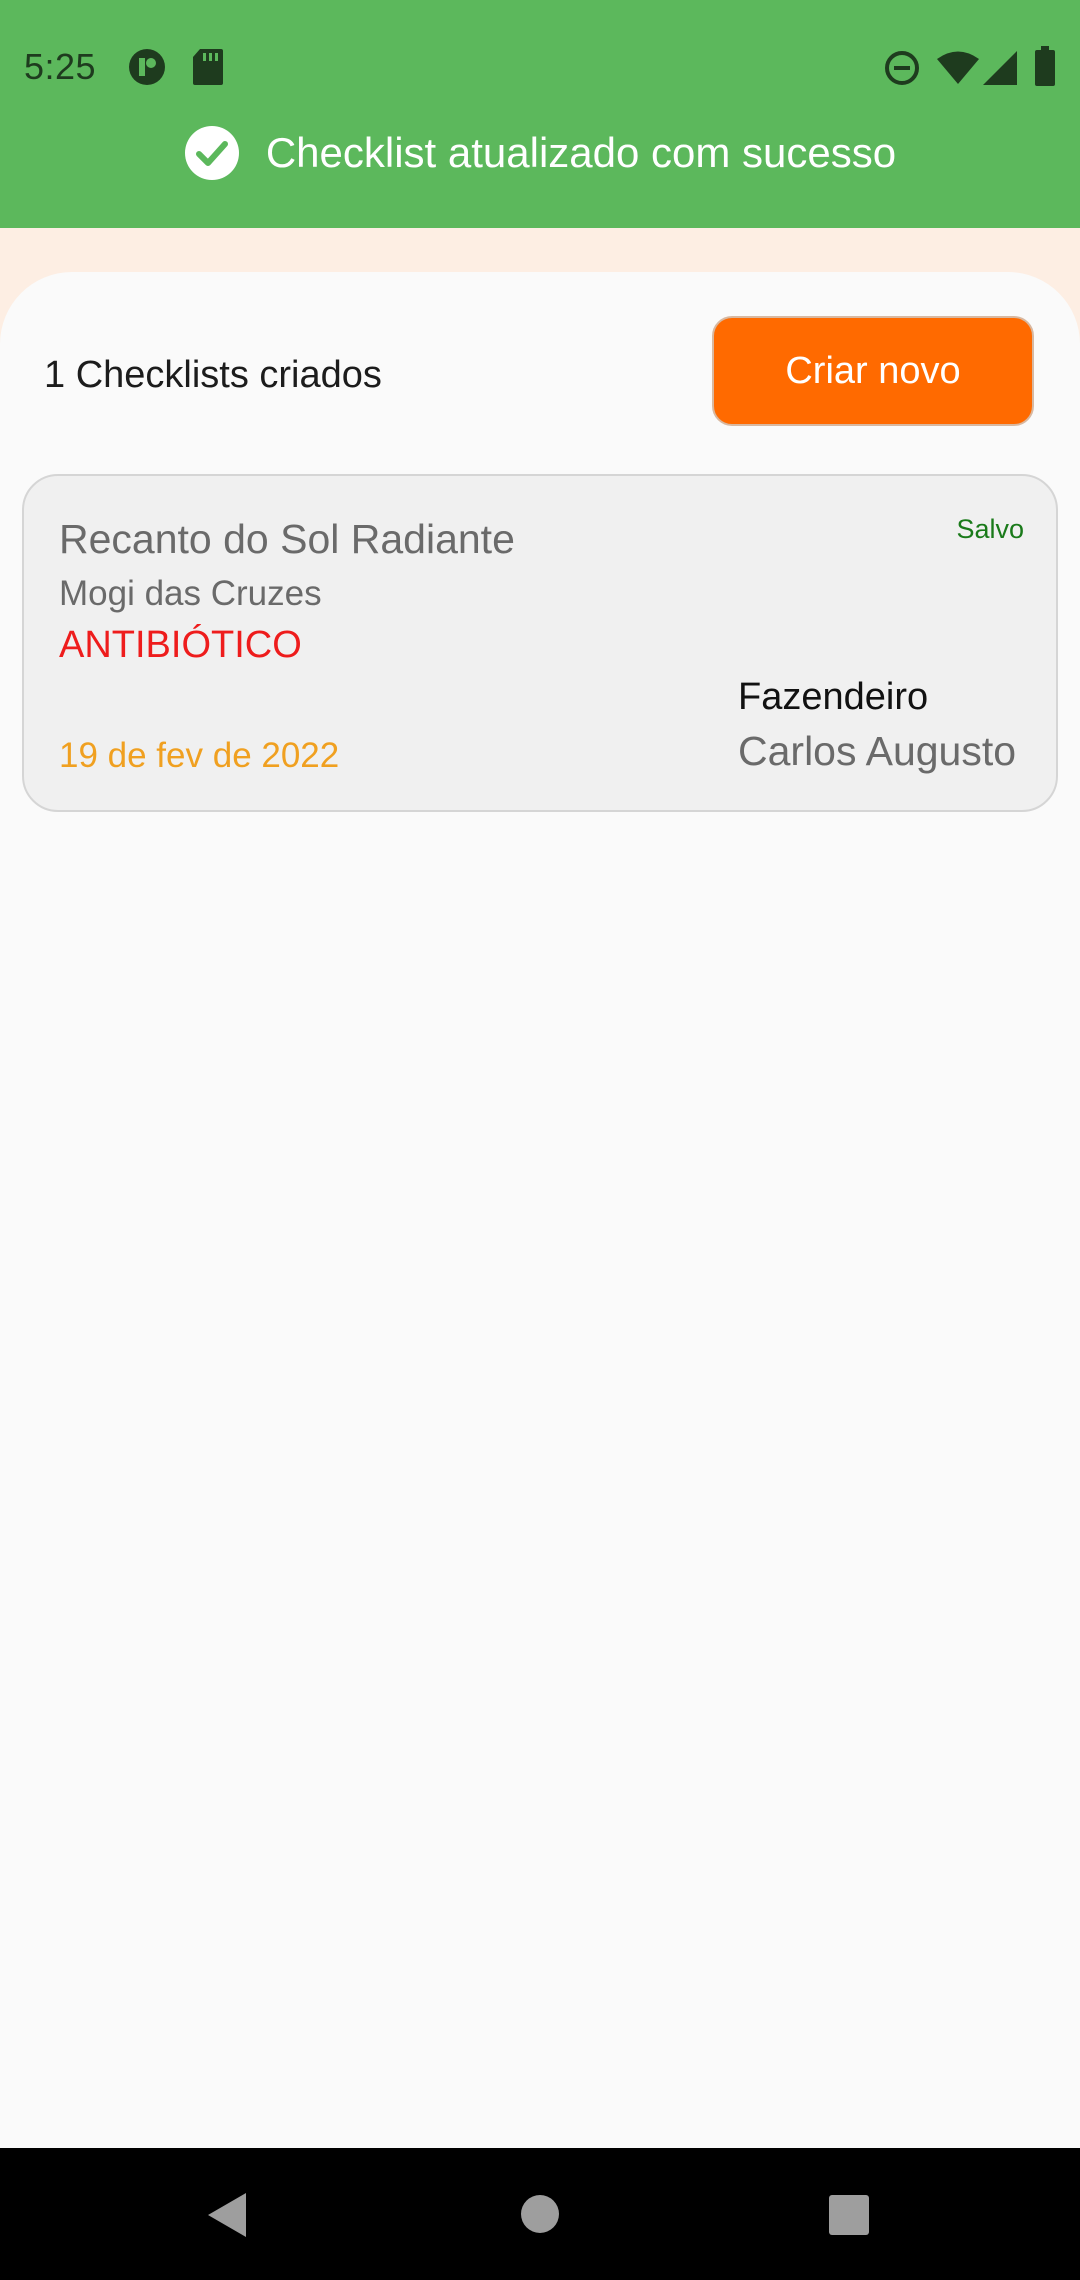 The height and width of the screenshot is (2280, 1080). Describe the element at coordinates (190, 593) in the screenshot. I see `city-name: Mogi das Cruzes` at that location.